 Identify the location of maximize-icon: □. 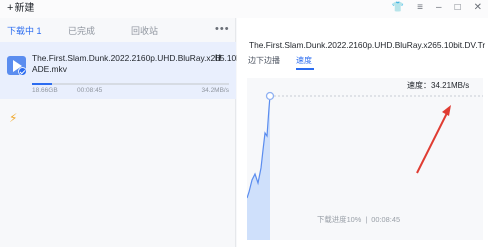
(458, 8).